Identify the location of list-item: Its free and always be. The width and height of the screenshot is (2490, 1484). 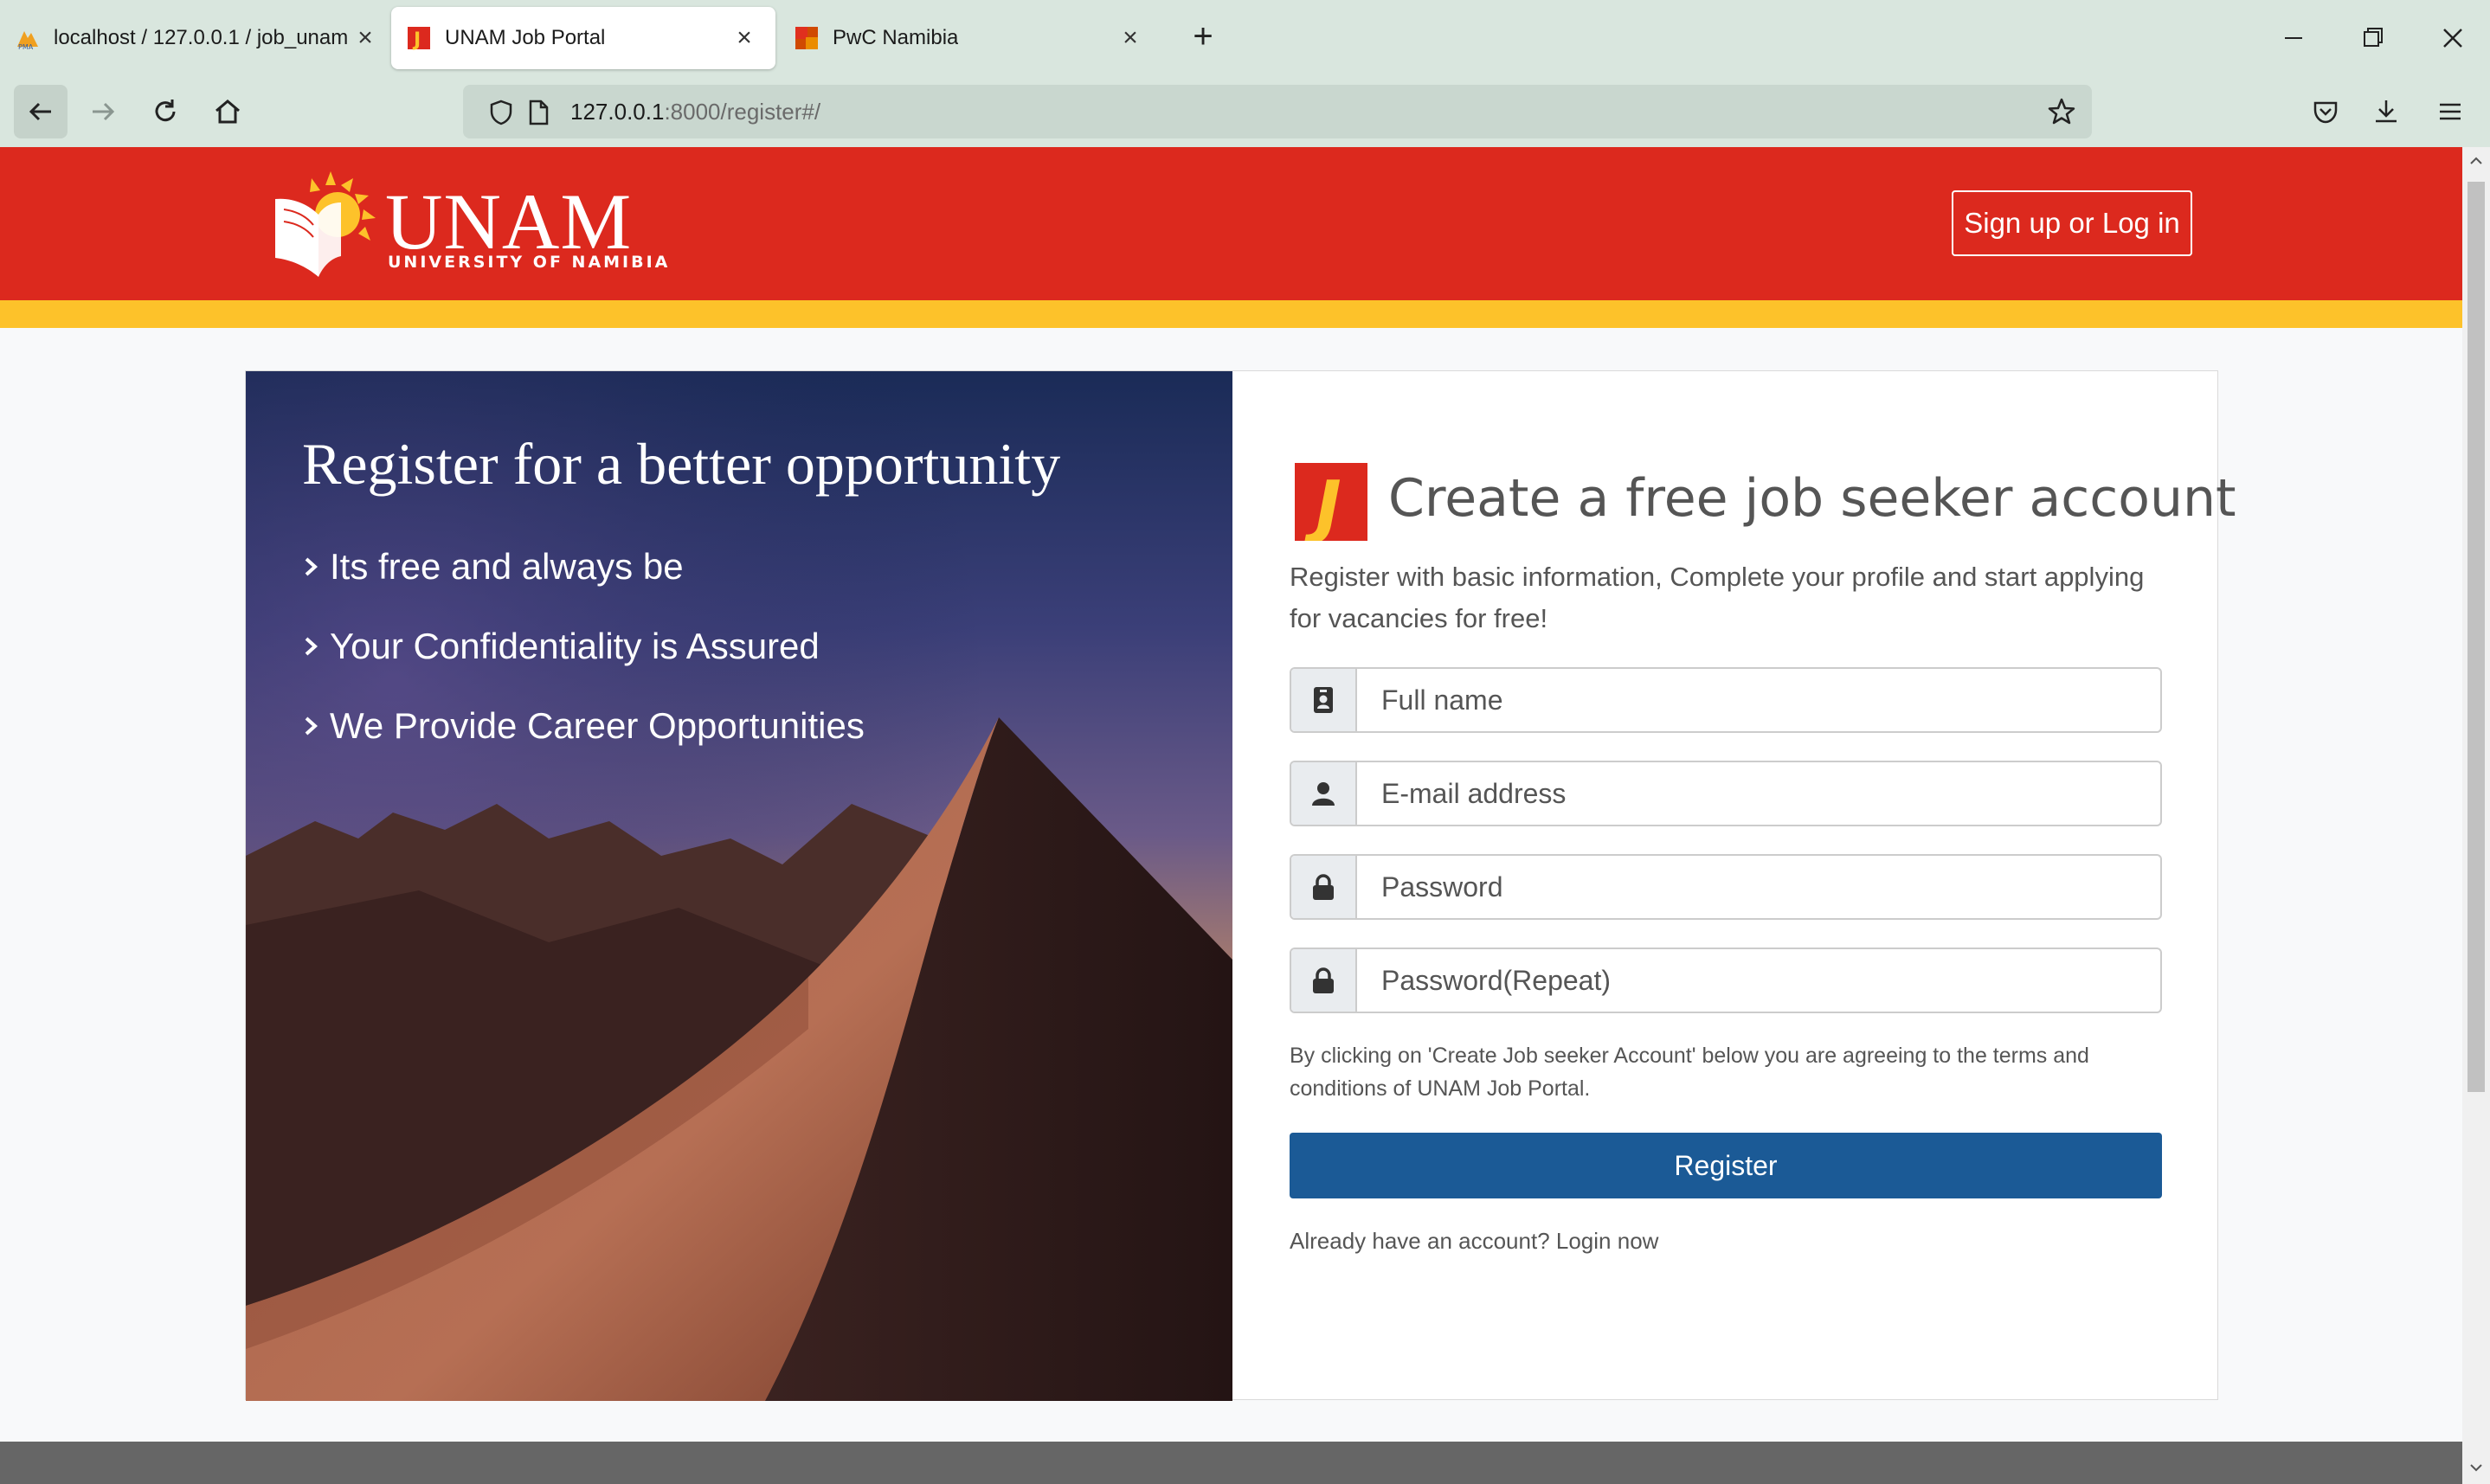
(583, 567).